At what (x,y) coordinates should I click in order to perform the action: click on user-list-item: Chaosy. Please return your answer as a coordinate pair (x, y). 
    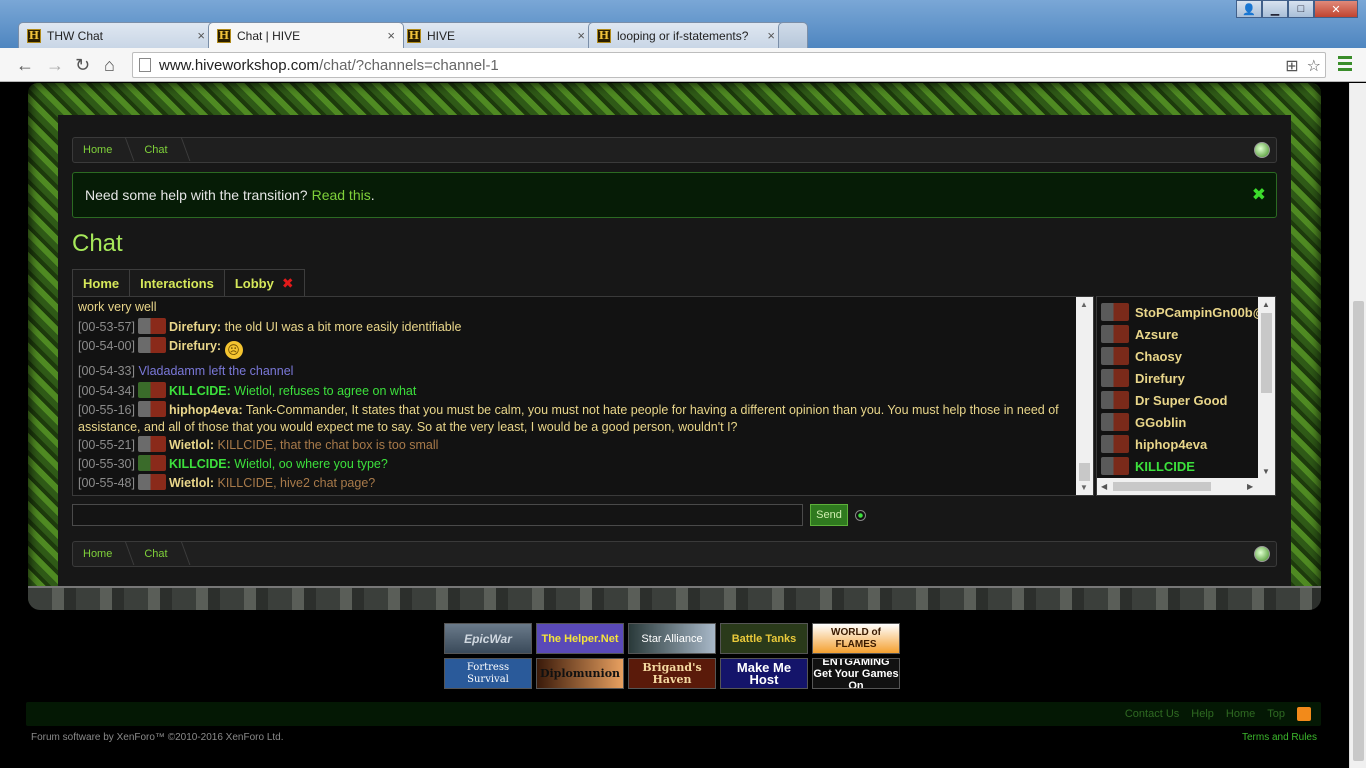
    Looking at the image, I should click on (1141, 356).